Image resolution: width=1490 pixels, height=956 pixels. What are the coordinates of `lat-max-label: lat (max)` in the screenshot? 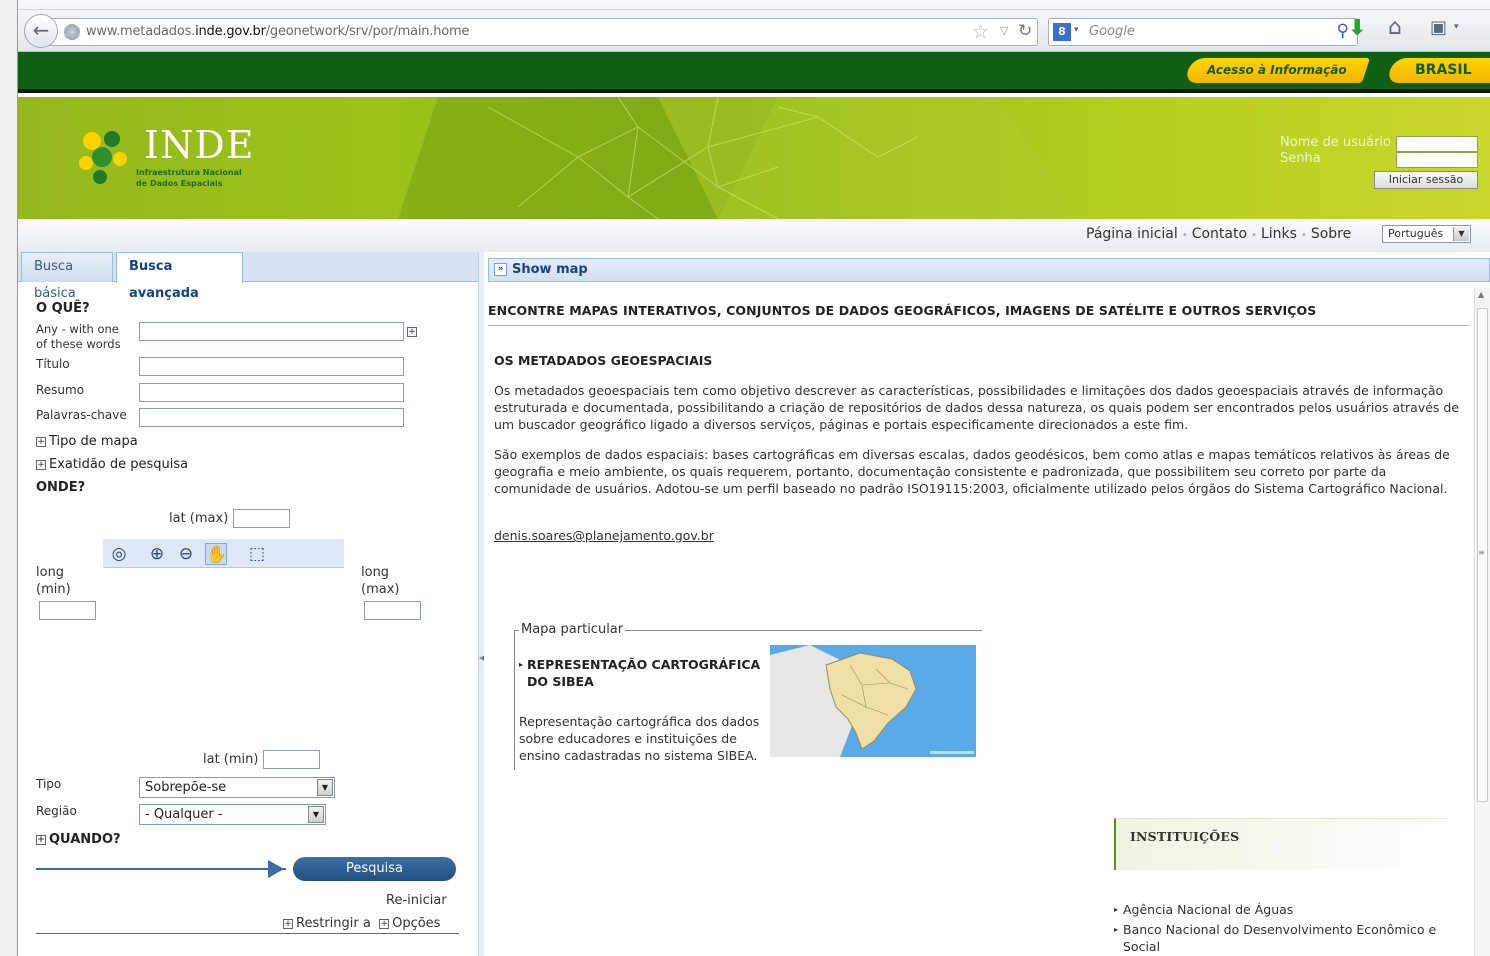 It's located at (199, 518).